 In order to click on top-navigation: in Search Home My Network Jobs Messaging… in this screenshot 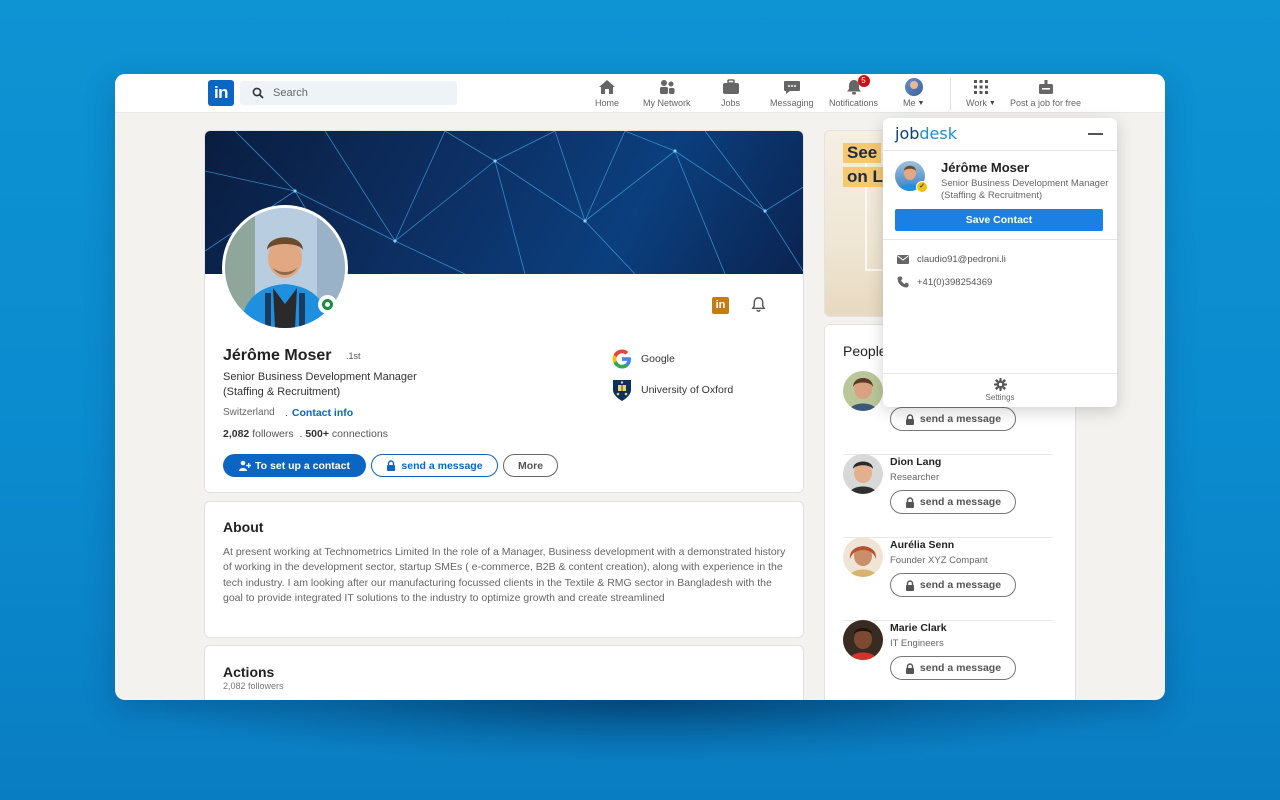, I will do `click(640, 93)`.